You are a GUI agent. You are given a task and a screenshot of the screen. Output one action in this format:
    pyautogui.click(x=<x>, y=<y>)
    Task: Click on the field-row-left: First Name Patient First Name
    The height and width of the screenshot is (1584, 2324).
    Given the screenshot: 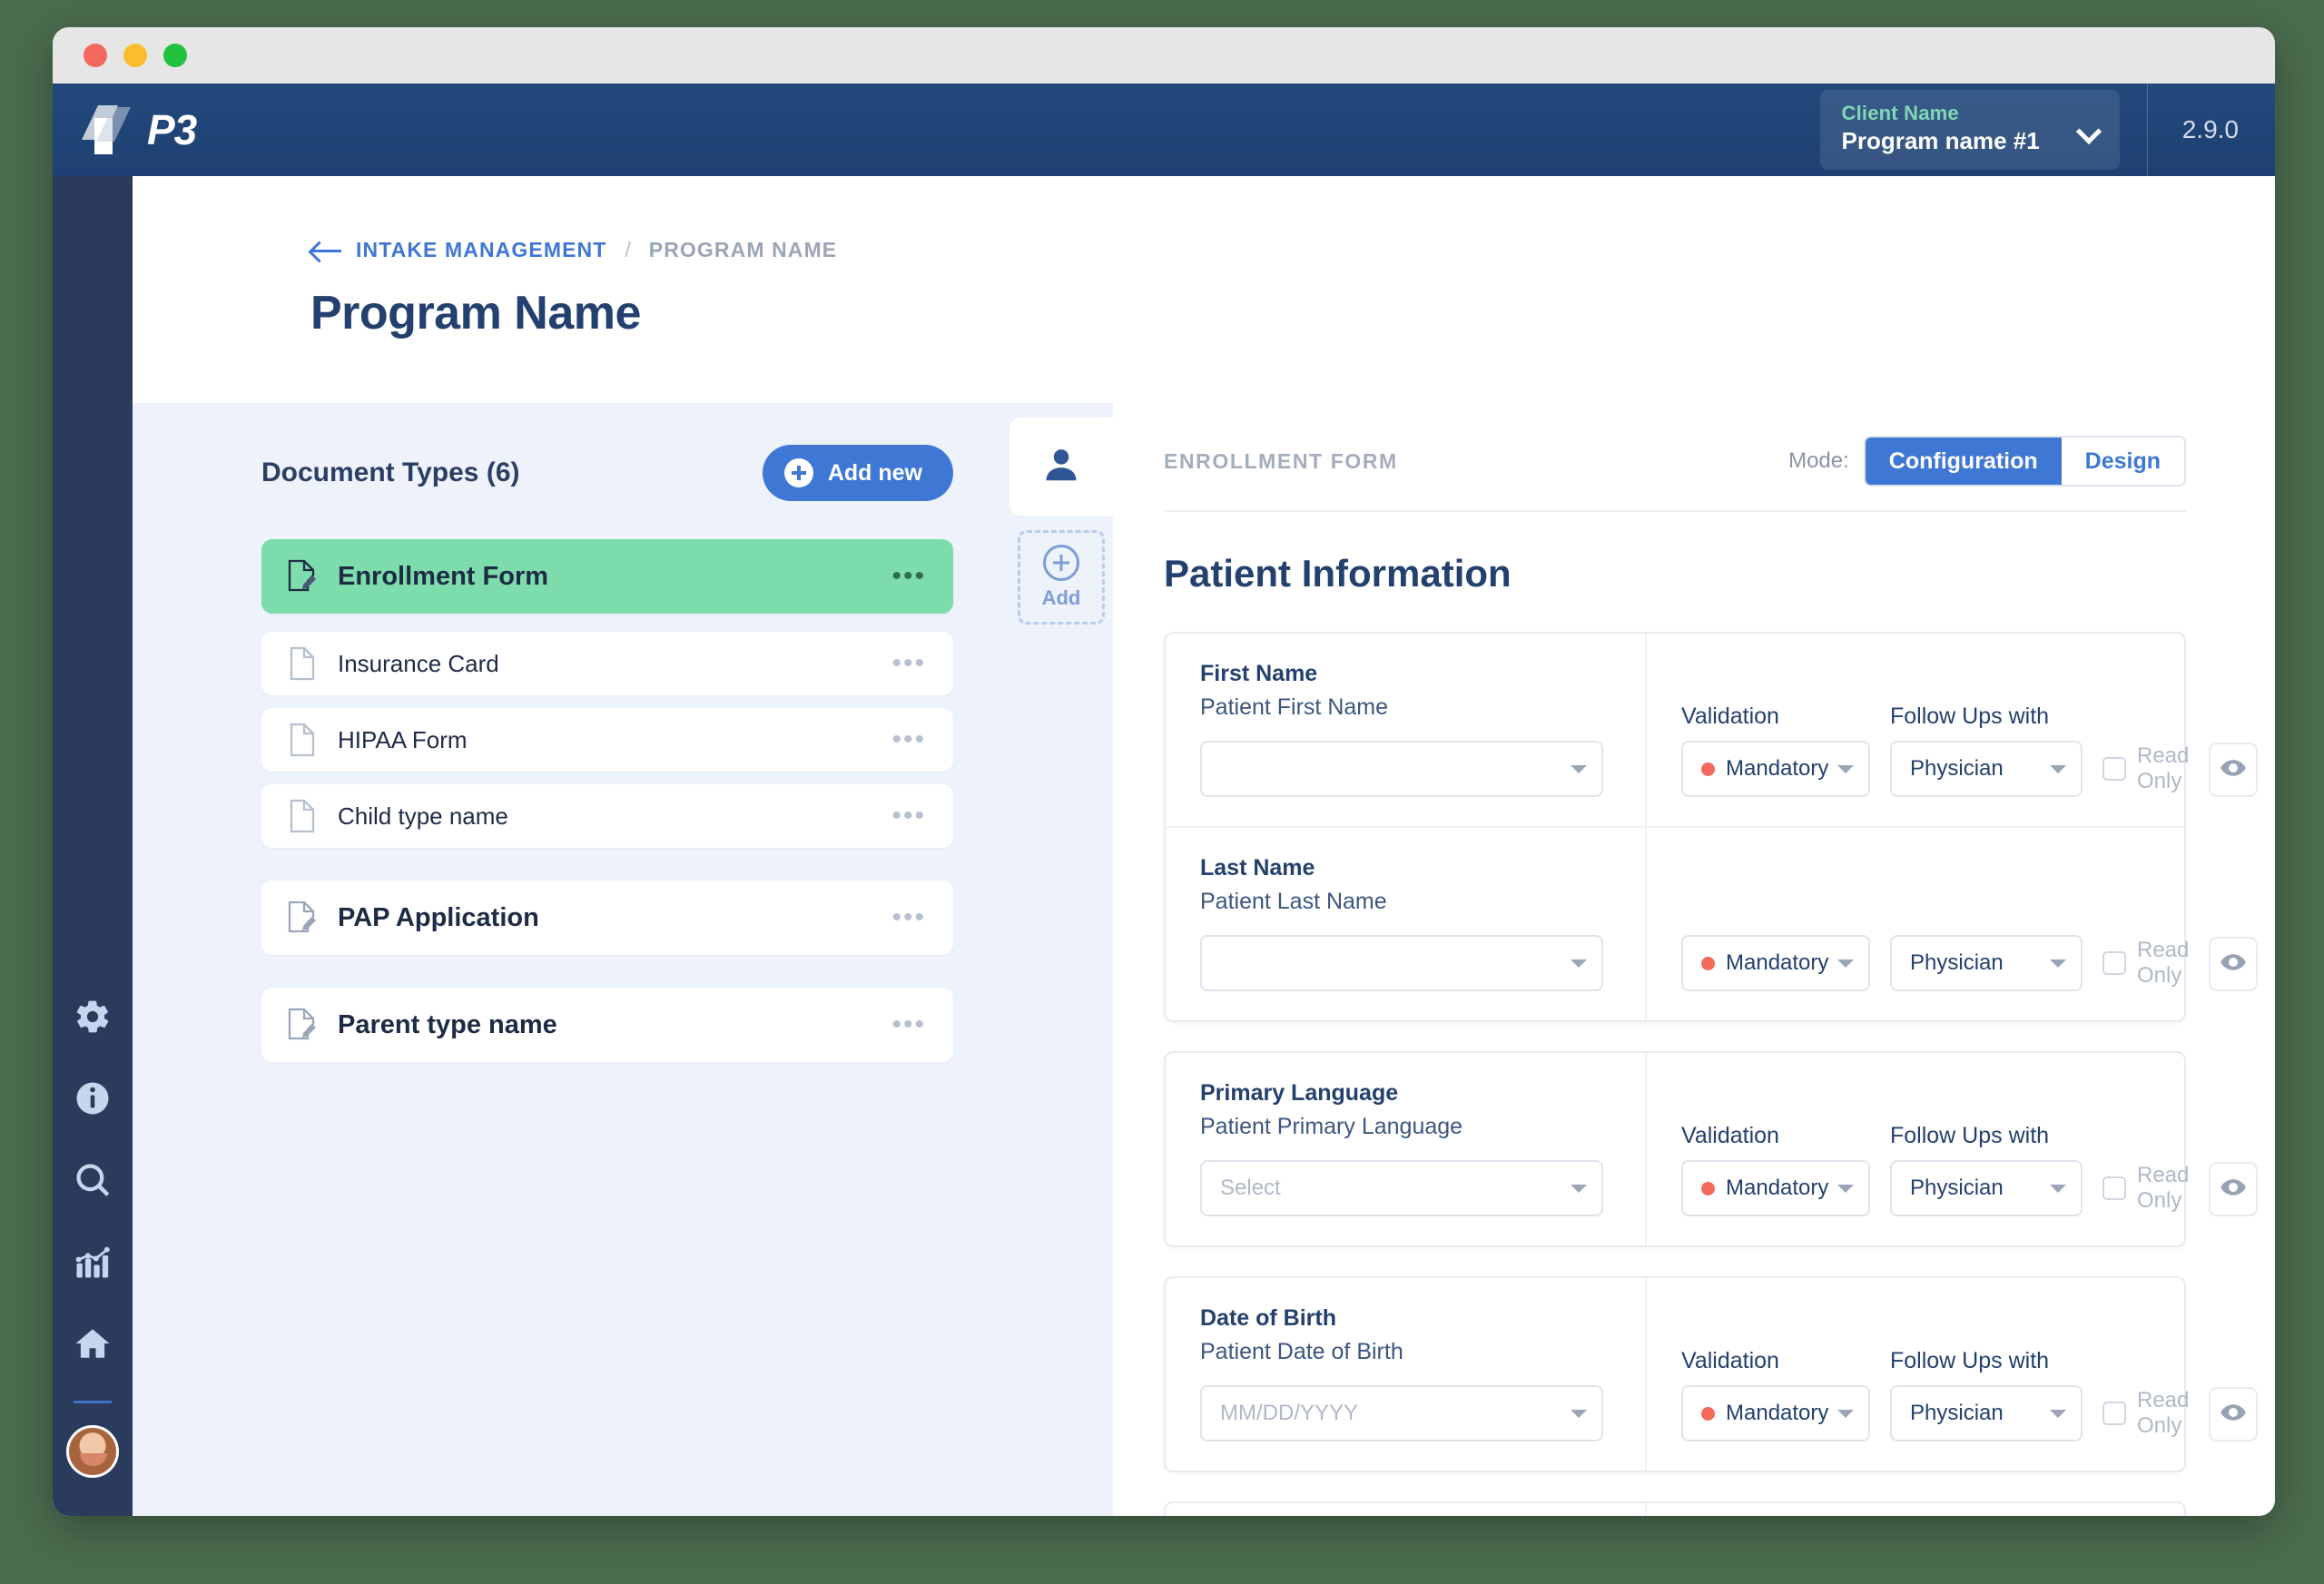 What is the action you would take?
    pyautogui.click(x=1406, y=730)
    